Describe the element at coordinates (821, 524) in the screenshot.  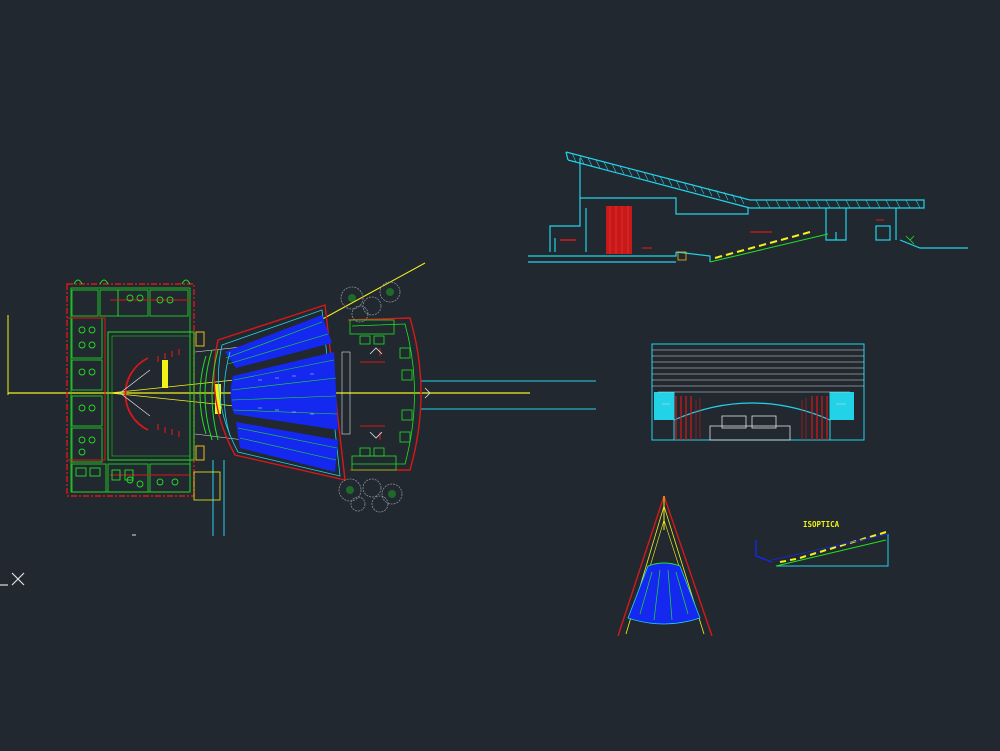
I see `isoptica-title: ISOPTICA` at that location.